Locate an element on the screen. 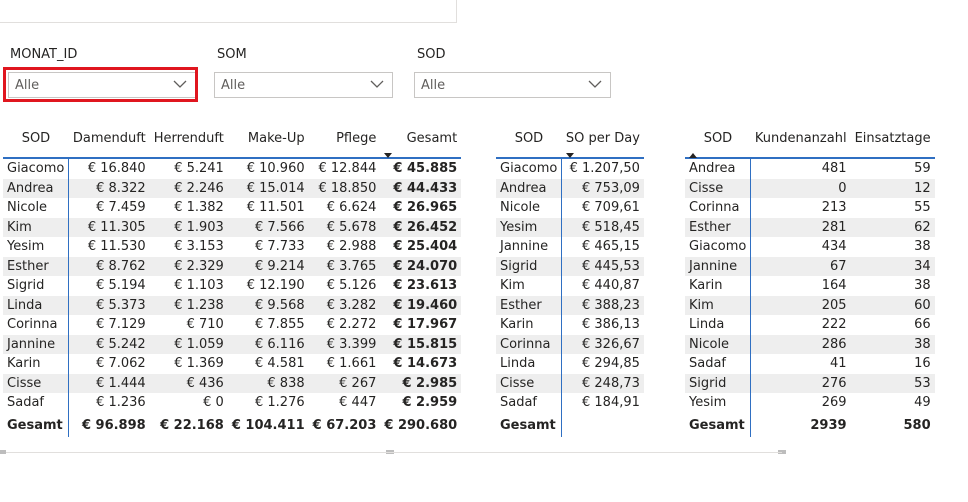 The height and width of the screenshot is (502, 968). cell-value: 213 is located at coordinates (834, 208).